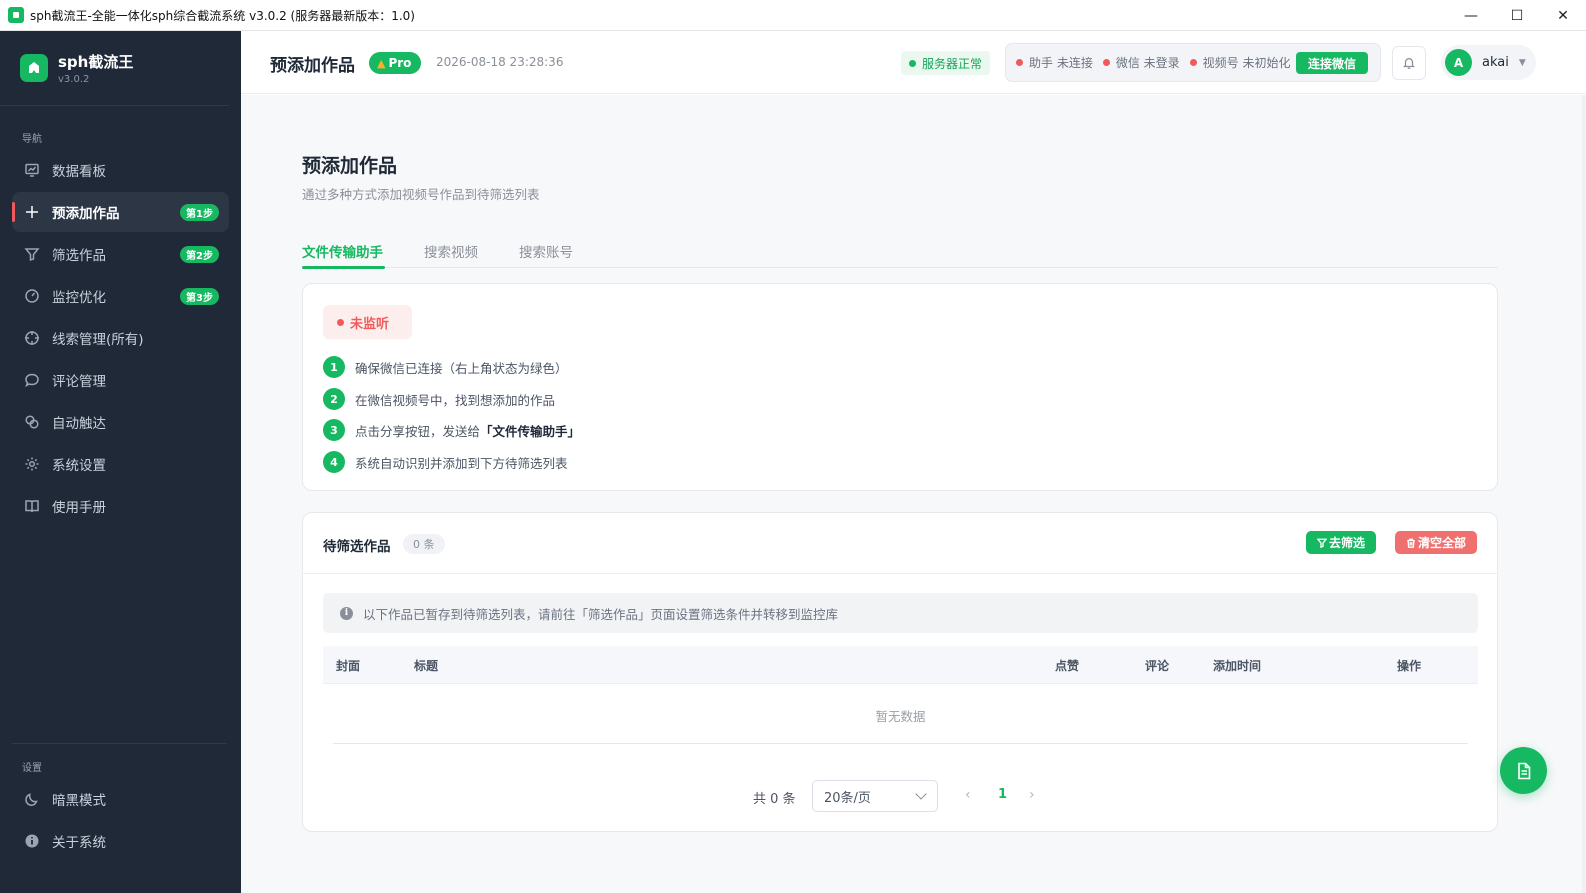 The width and height of the screenshot is (1586, 893). Describe the element at coordinates (900, 613) in the screenshot. I see `info-alert: i 以下作品已暂存到待筛选列表，请前往「筛选作品」页面设置筛选条件并转移到监控库` at that location.